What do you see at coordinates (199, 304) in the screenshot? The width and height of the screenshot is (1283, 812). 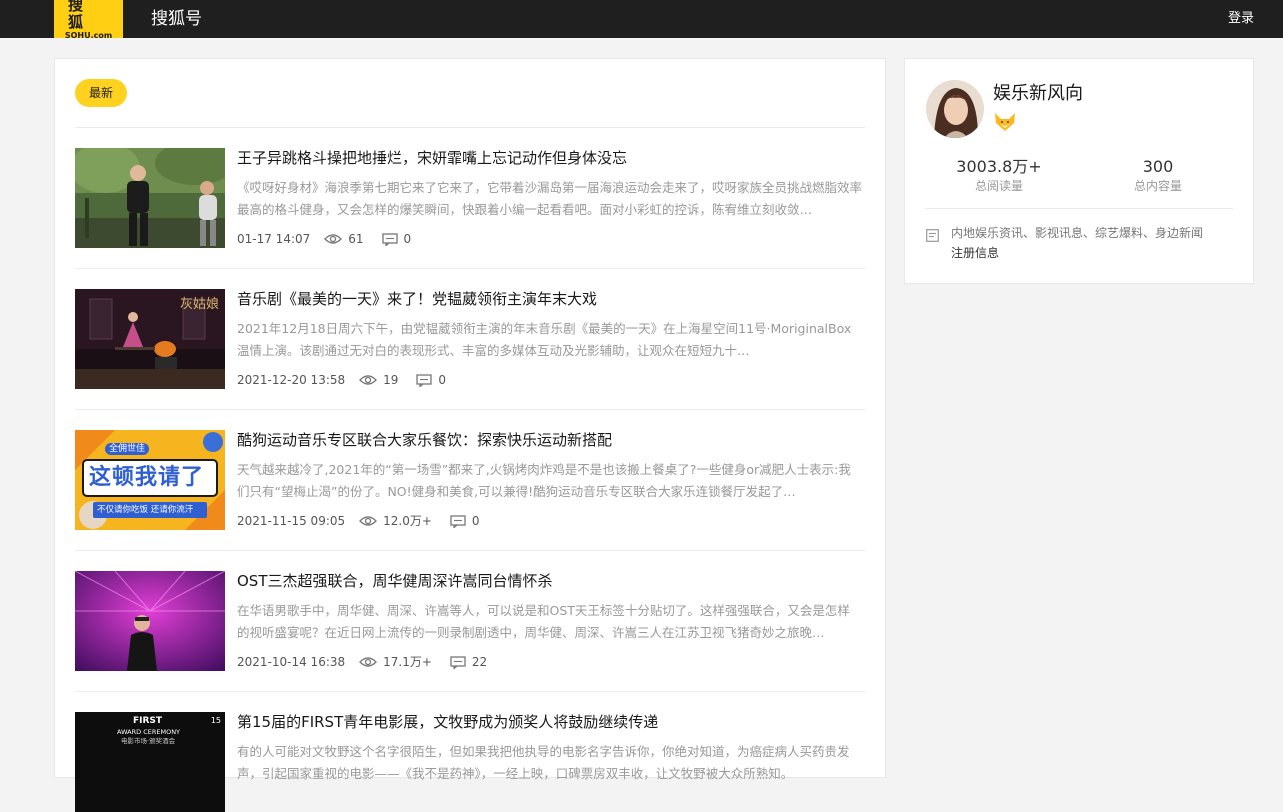 I see `thumbnail-caption: 灰姑娘` at bounding box center [199, 304].